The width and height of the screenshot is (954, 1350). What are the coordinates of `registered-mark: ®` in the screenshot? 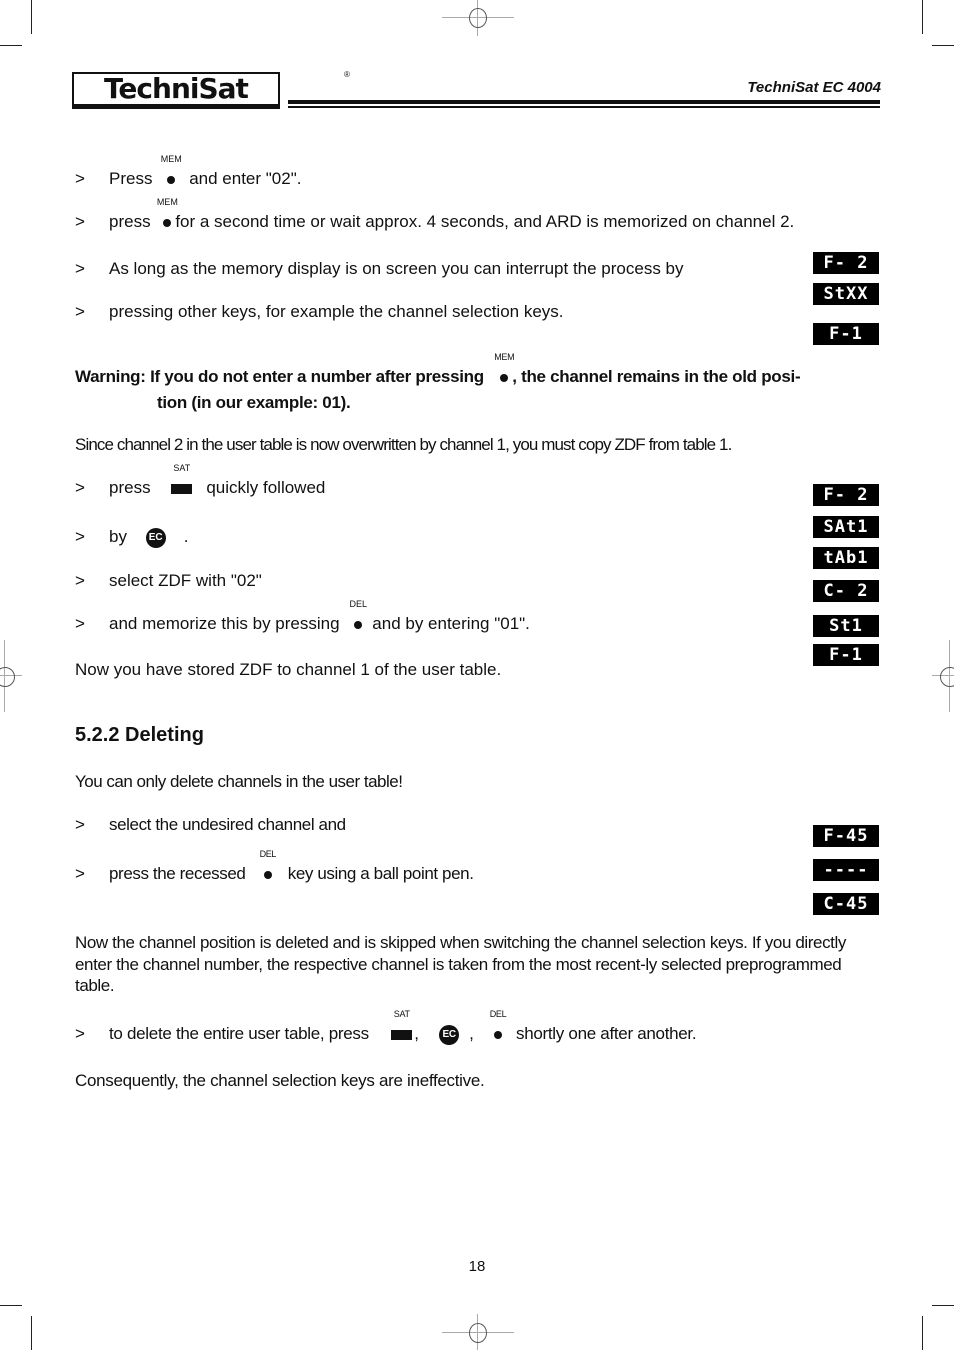 It's located at (347, 74).